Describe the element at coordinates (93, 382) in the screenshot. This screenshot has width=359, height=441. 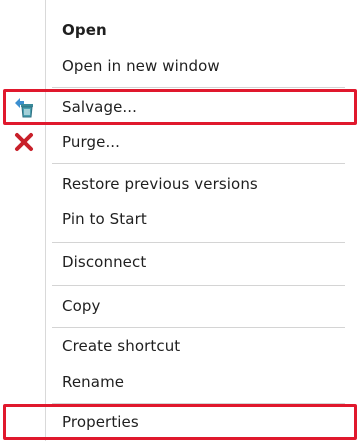
I see `menu-item-label: Rename` at that location.